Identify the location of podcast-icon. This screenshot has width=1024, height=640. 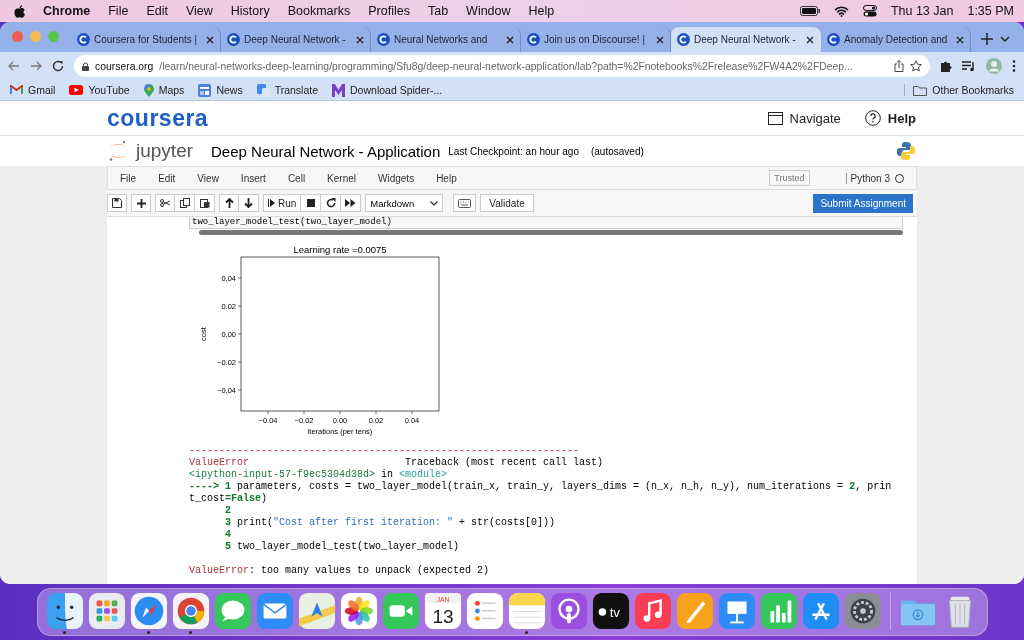
(568, 611).